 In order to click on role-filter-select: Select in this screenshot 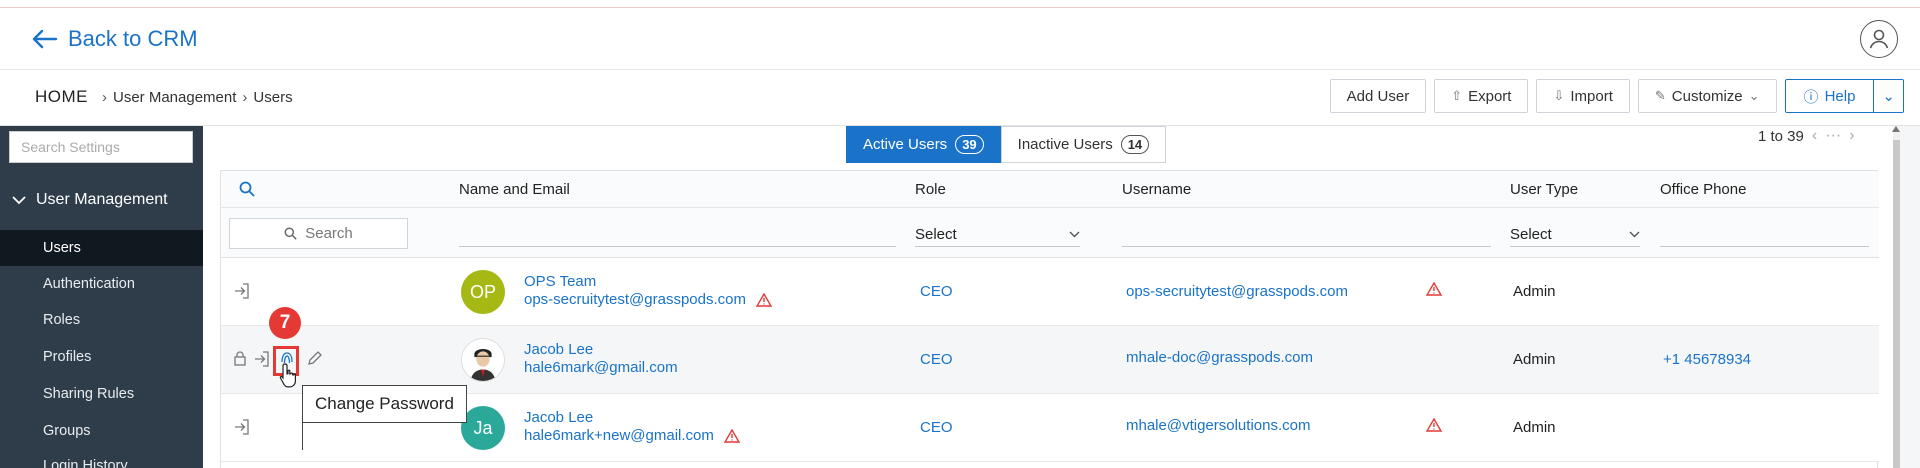, I will do `click(997, 234)`.